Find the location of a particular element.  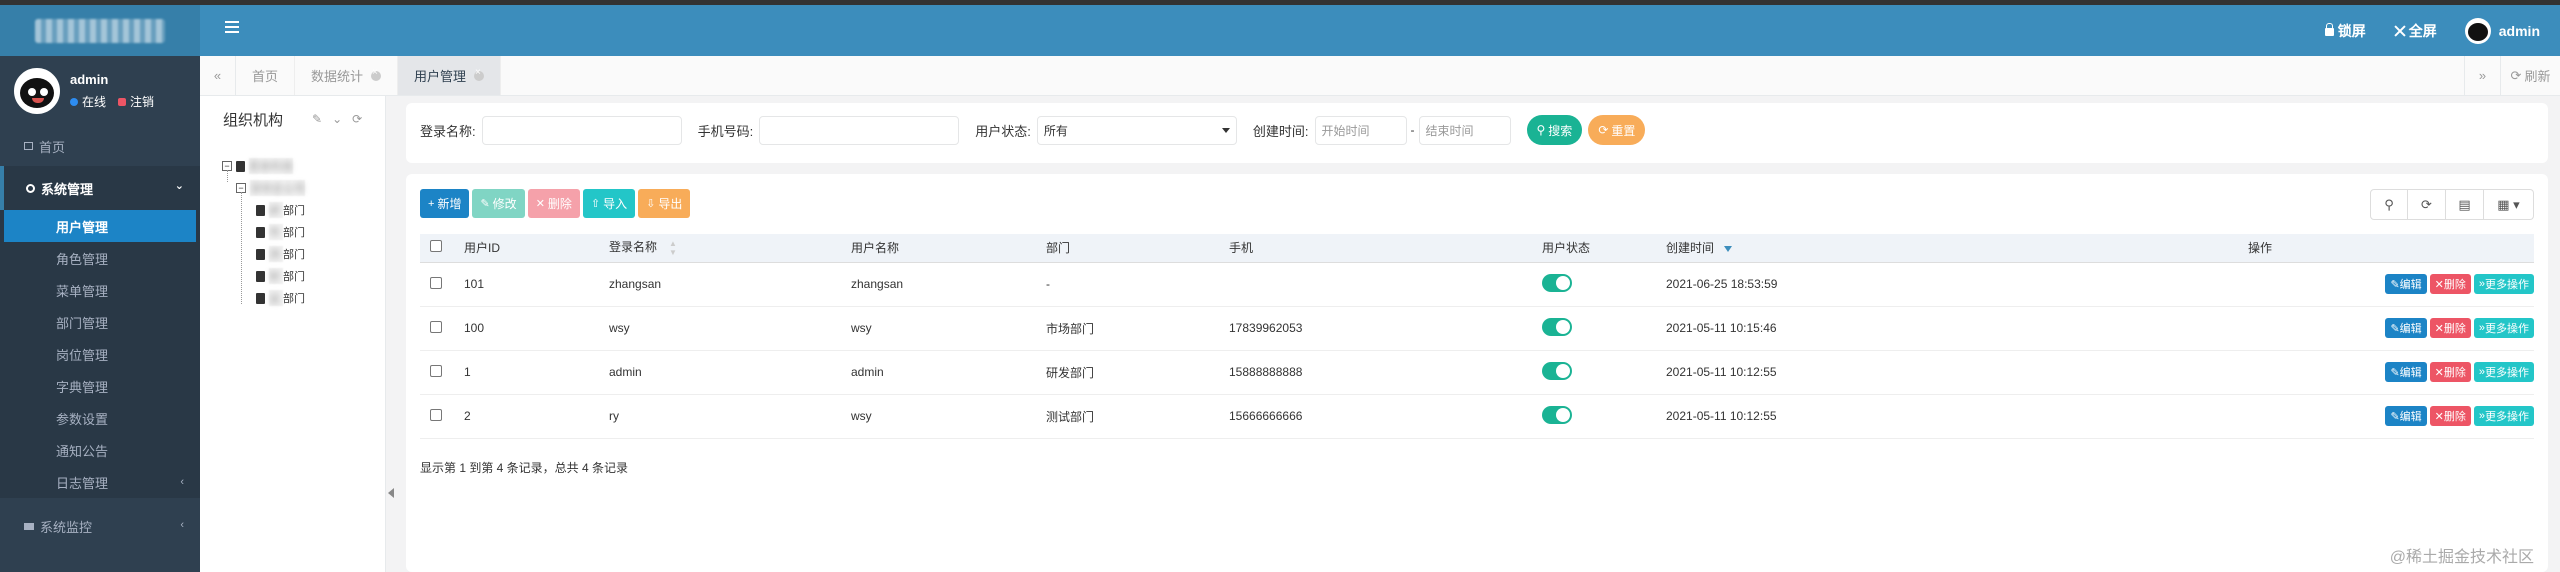

sidebar-item-menu-management: 菜单管理 is located at coordinates (100, 290).